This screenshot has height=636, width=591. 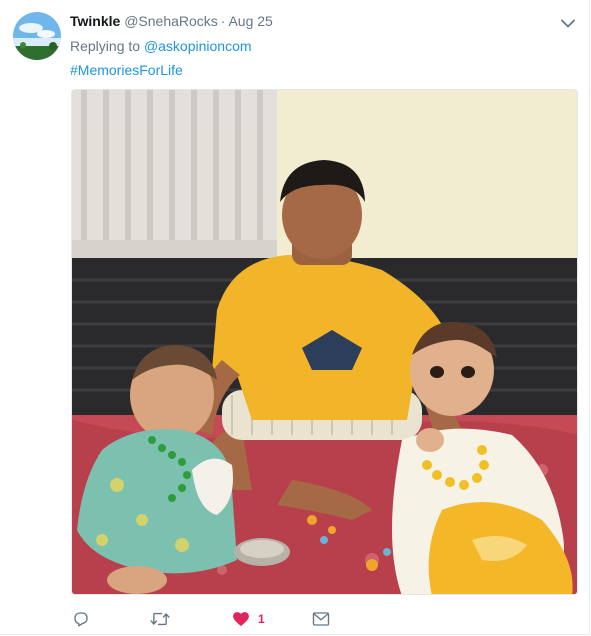 I want to click on chevron-down-icon, so click(x=568, y=23).